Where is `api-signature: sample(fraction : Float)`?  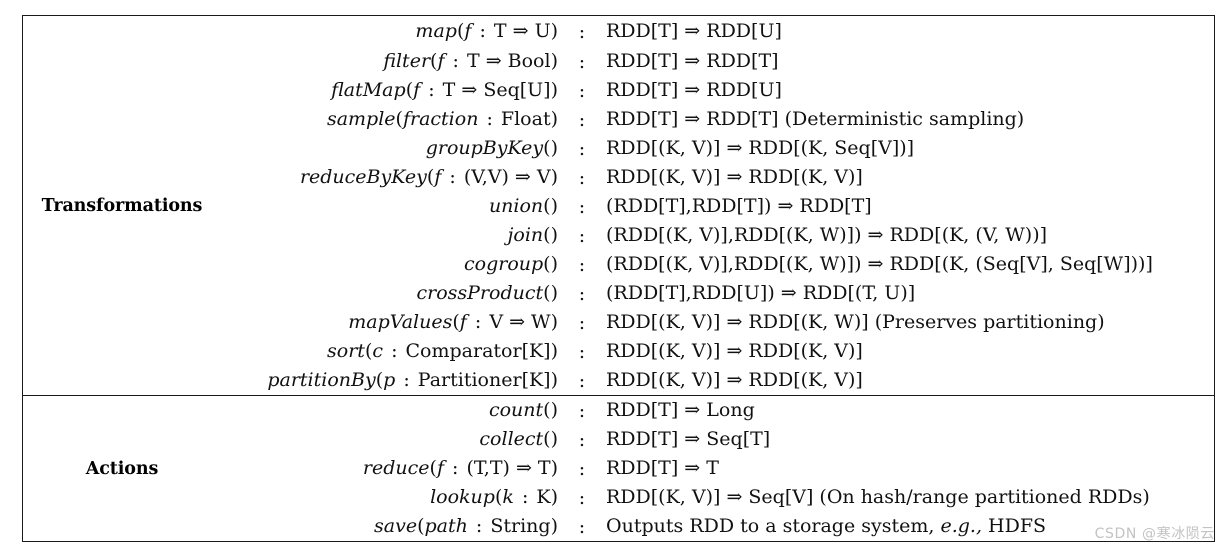 api-signature: sample(fraction : Float) is located at coordinates (442, 119).